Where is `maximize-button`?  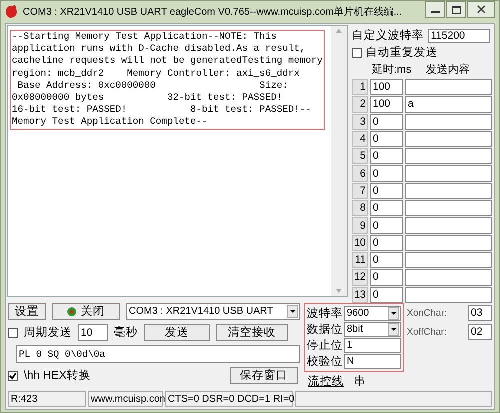
maximize-button is located at coordinates (456, 9).